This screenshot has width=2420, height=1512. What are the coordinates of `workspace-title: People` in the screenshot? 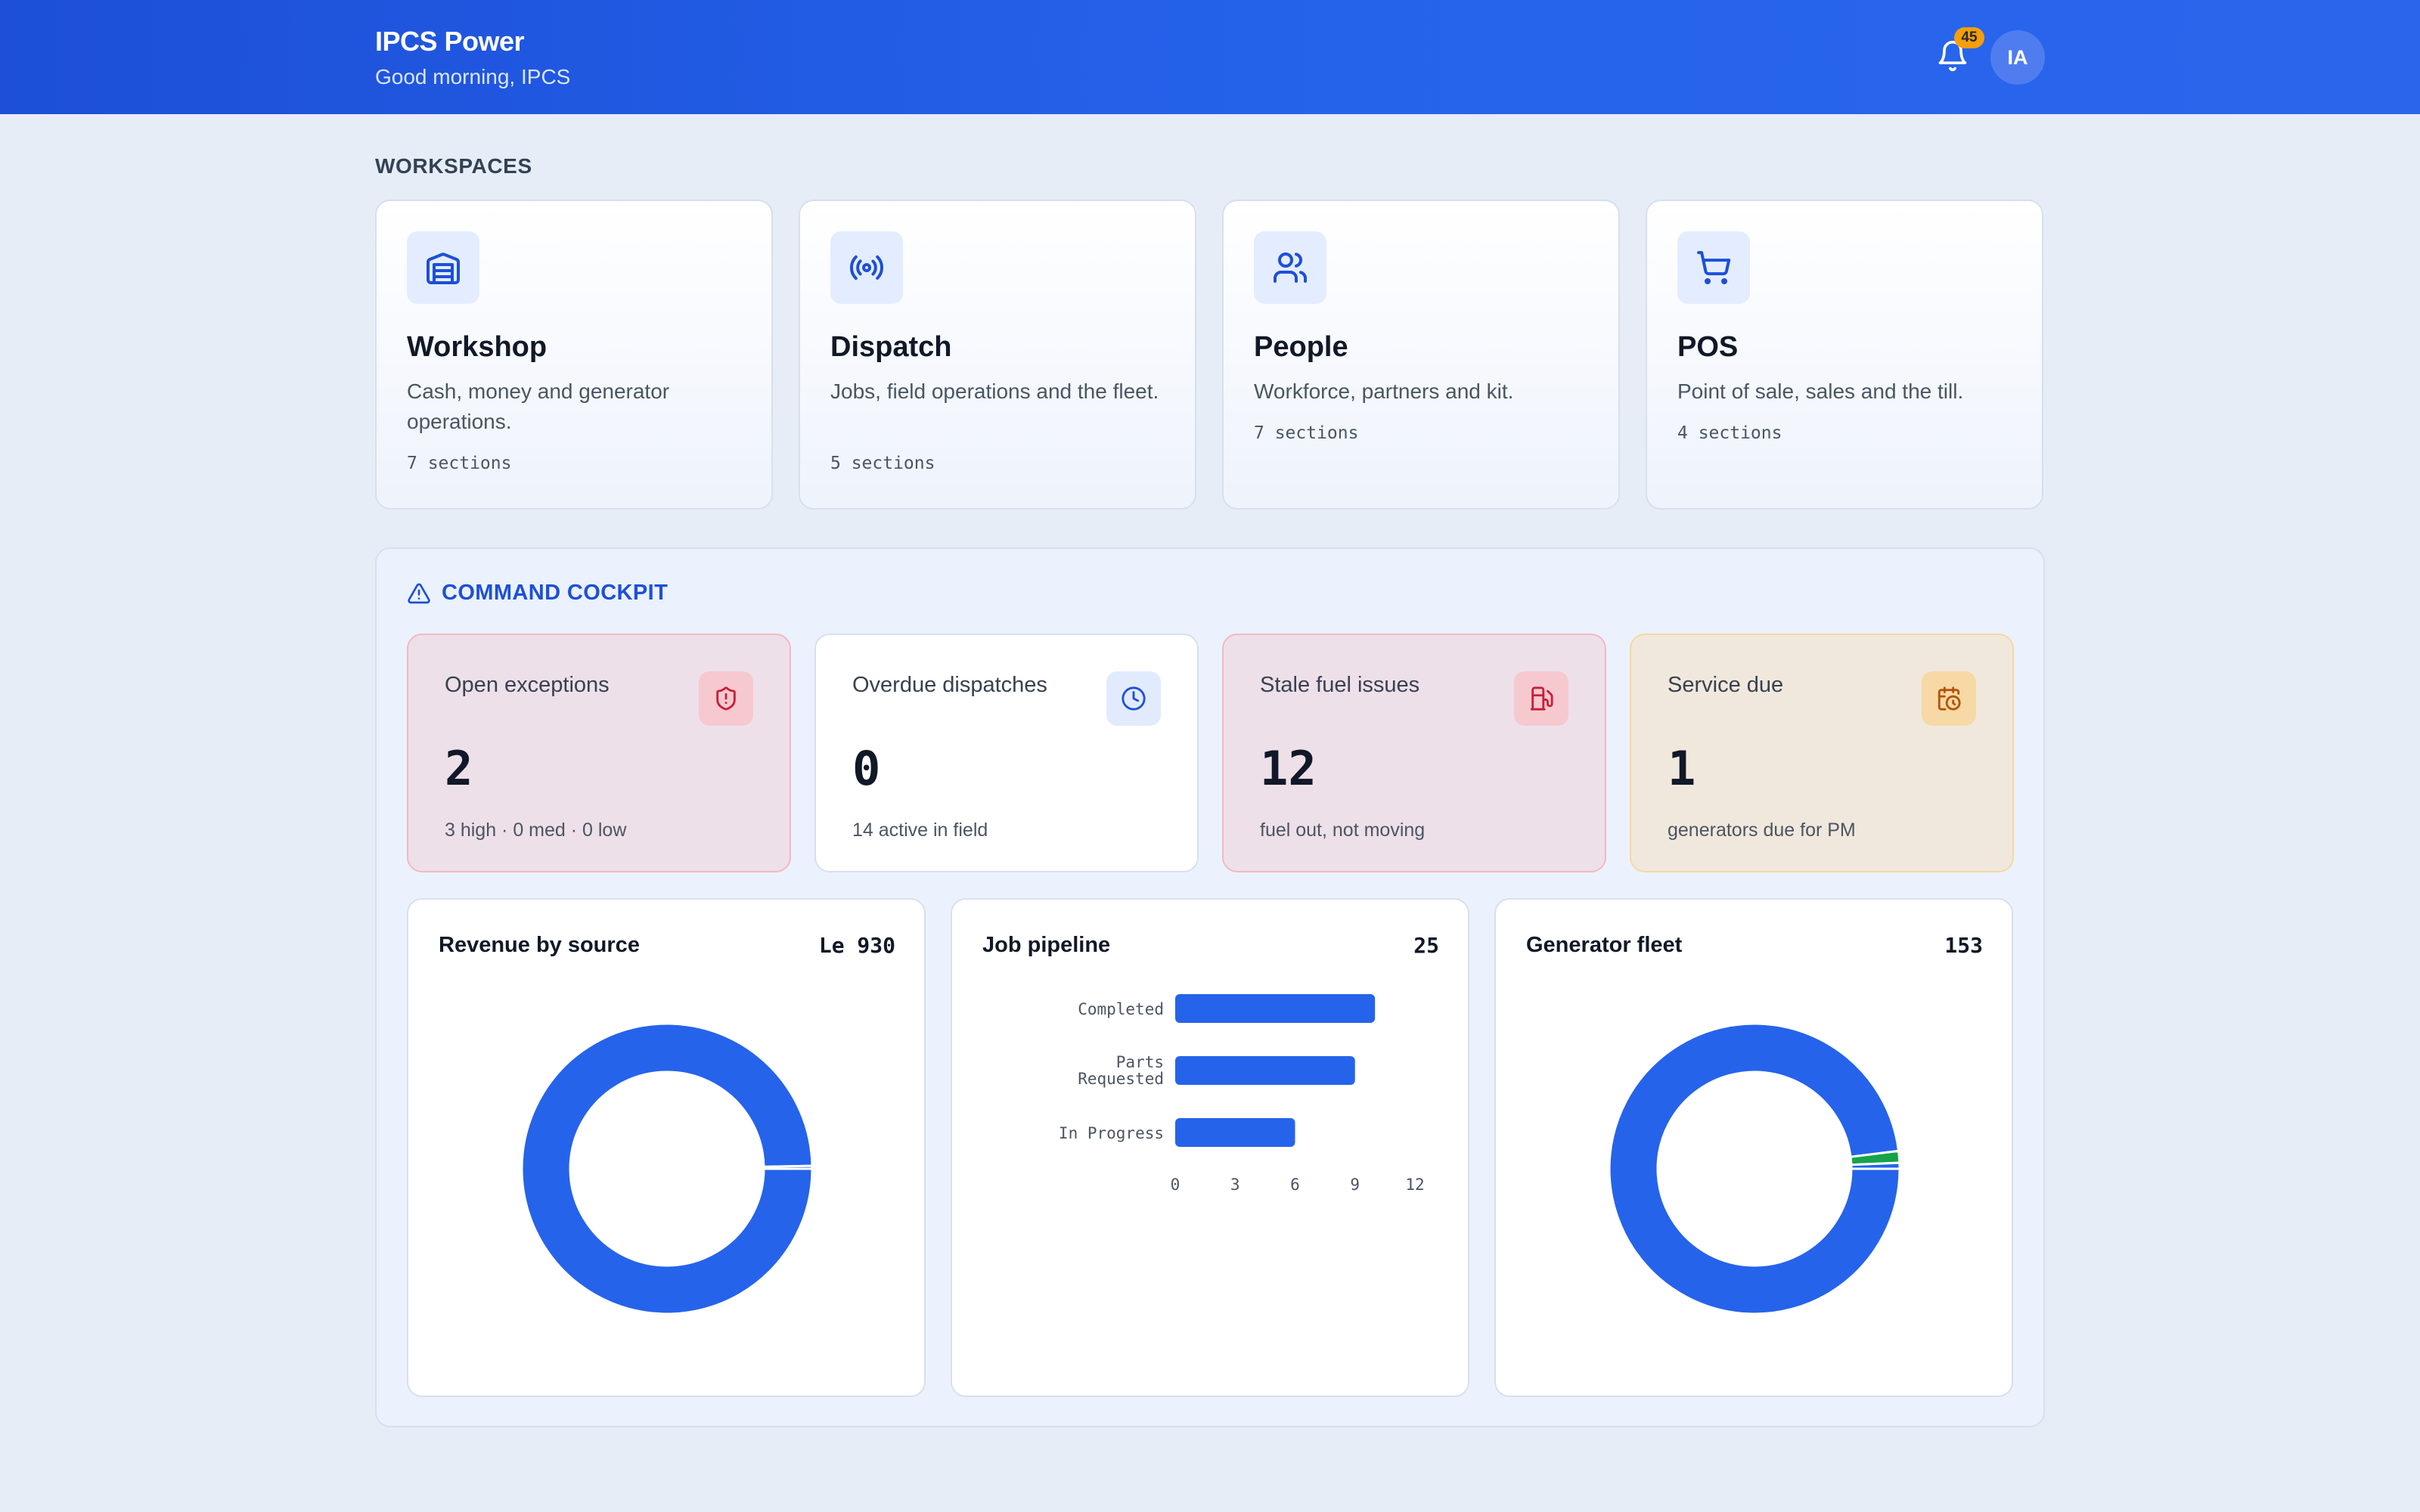 It's located at (1301, 347).